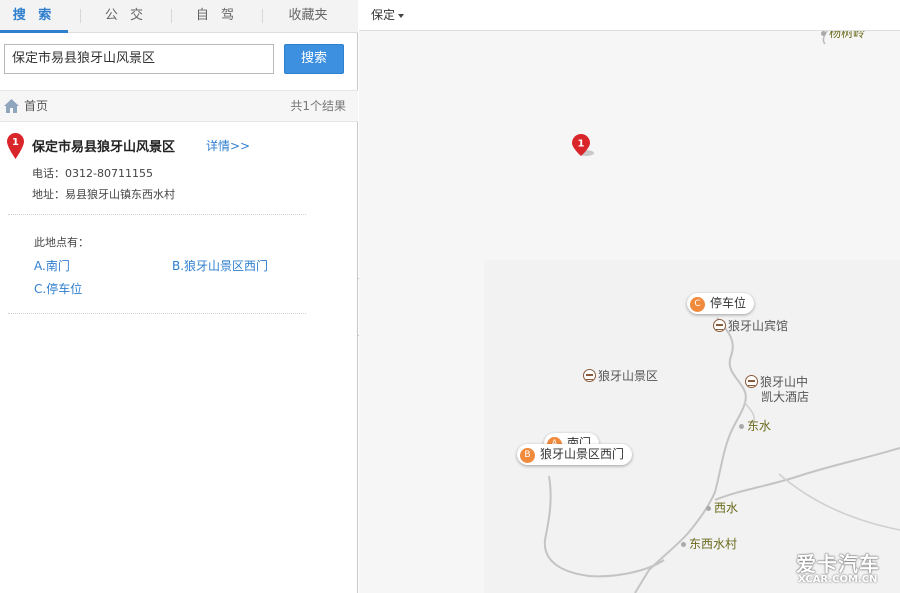 Image resolution: width=900 pixels, height=593 pixels. I want to click on village-xishui: 西水, so click(722, 507).